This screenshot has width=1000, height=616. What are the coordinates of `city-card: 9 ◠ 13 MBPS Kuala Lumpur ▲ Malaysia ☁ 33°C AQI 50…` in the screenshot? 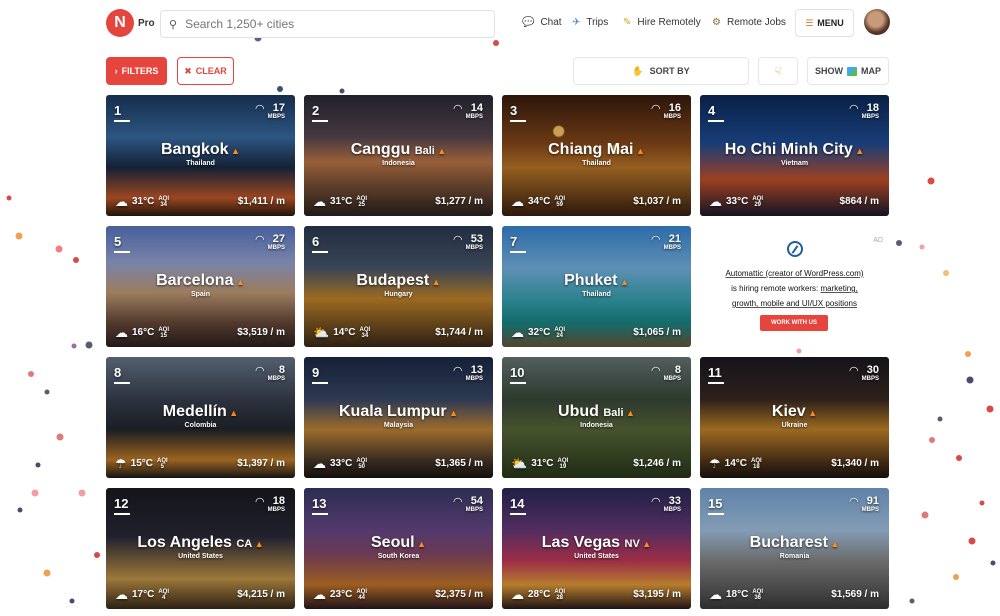 It's located at (398, 417).